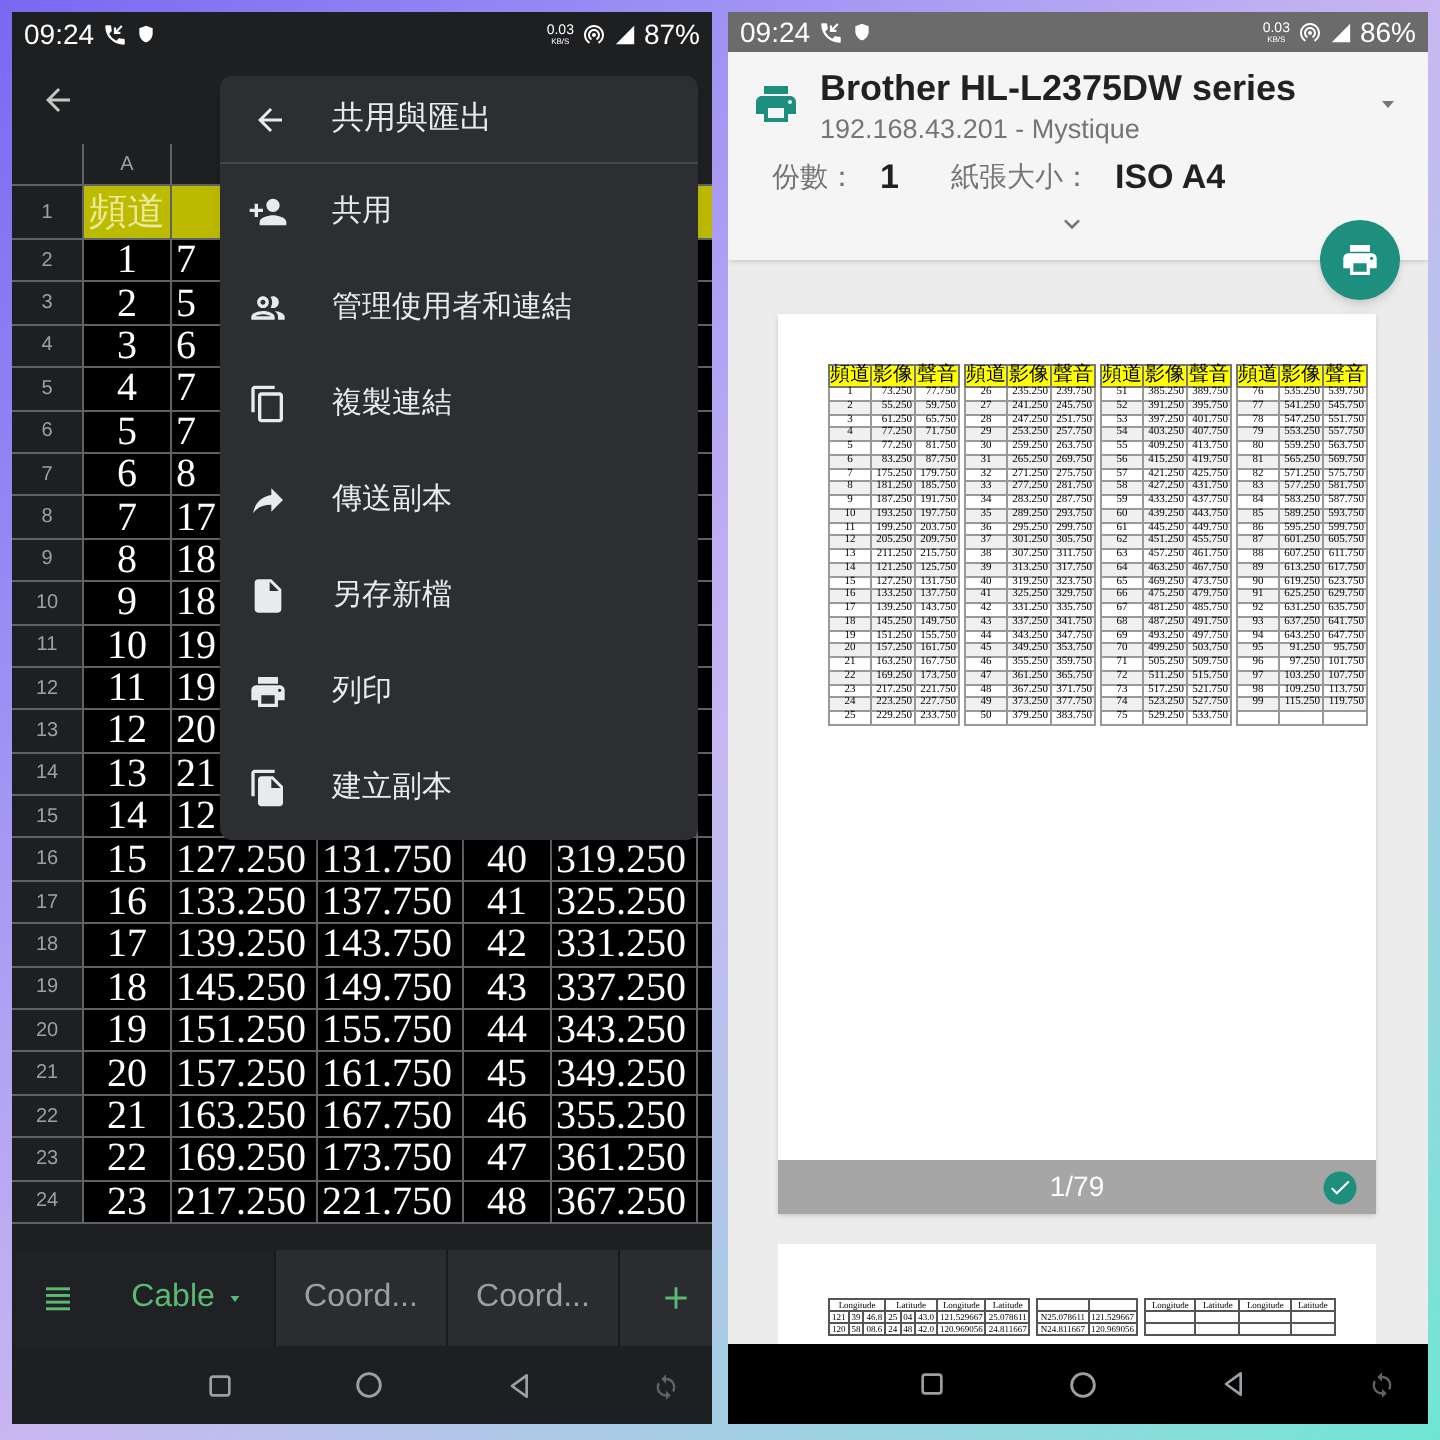  What do you see at coordinates (128, 431) in the screenshot?
I see `table-cell: 5` at bounding box center [128, 431].